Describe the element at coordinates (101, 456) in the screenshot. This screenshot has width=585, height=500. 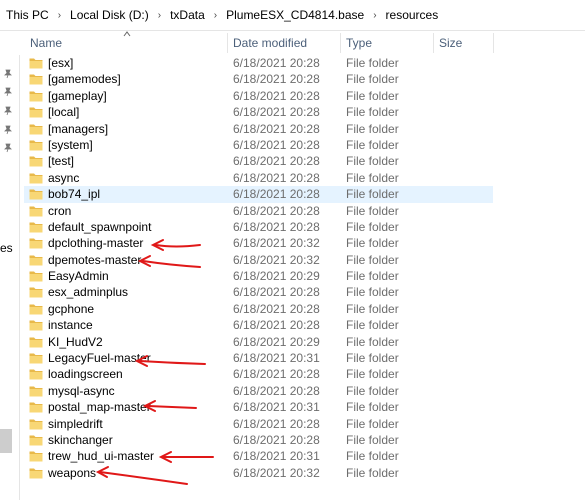
I see `file-name: trew_hud_ui-master` at that location.